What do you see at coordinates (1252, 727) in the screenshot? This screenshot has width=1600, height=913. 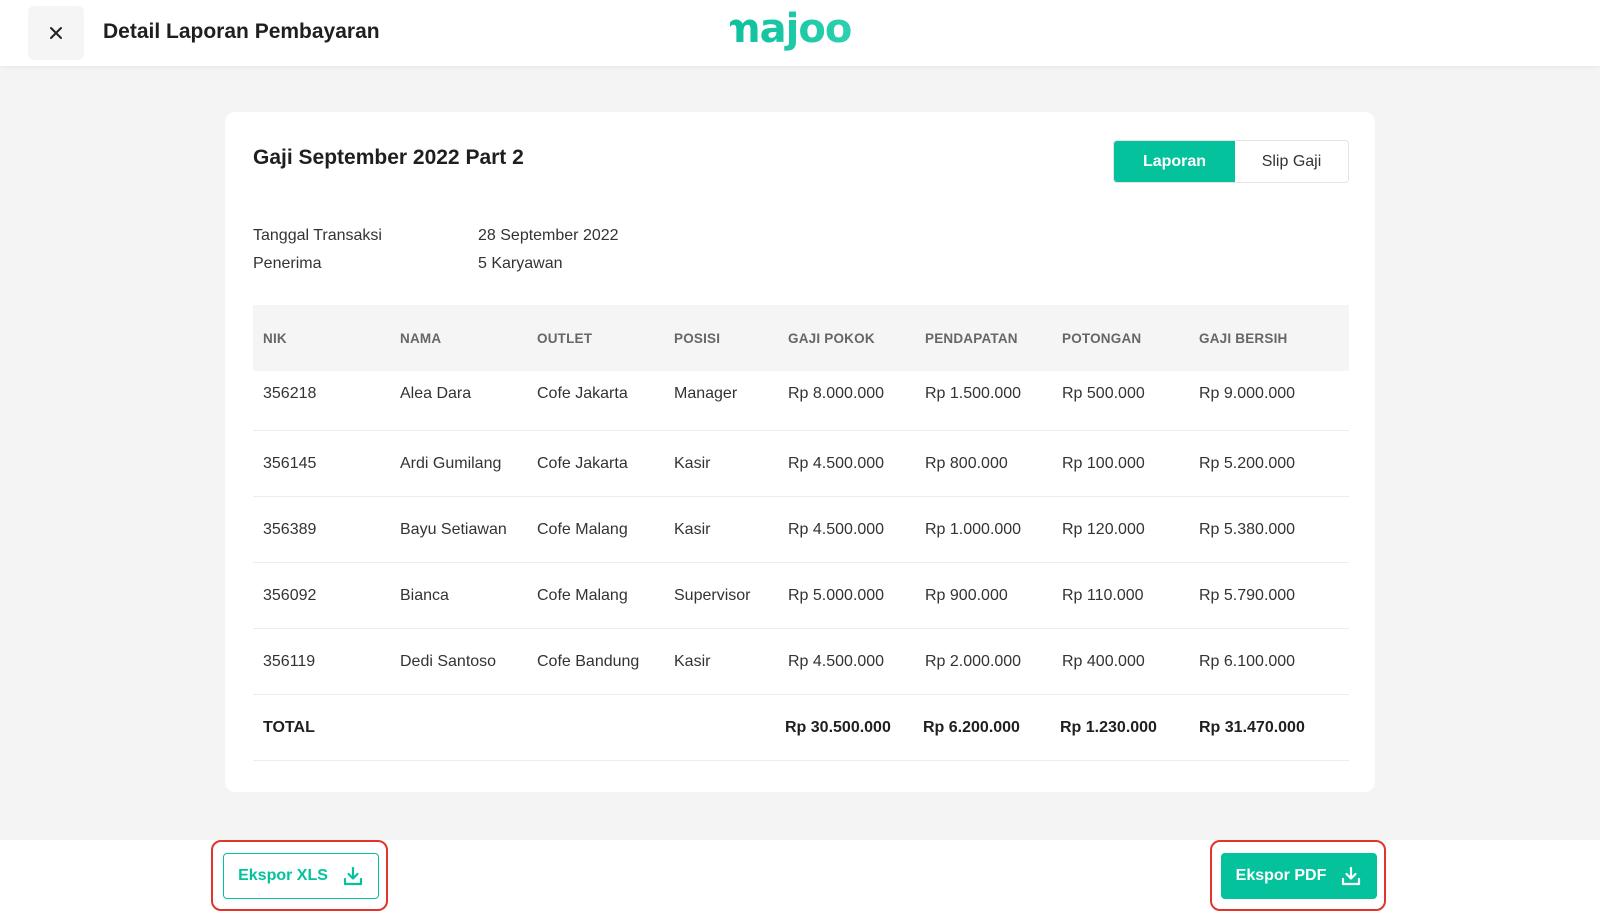 I see `total-gaji-bersih: Rp 31.470.000` at bounding box center [1252, 727].